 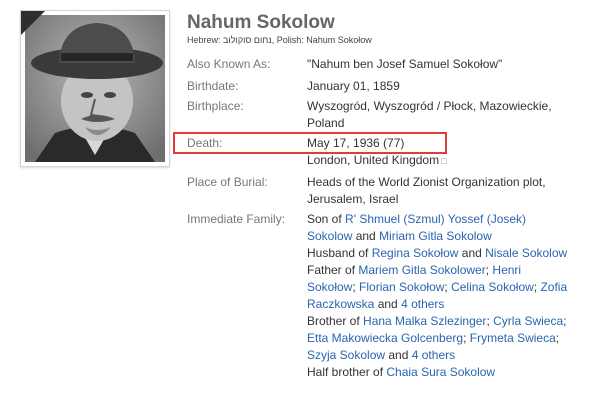 I want to click on half-sibling-link-1: Chaia Sura Sokolow, so click(x=440, y=372).